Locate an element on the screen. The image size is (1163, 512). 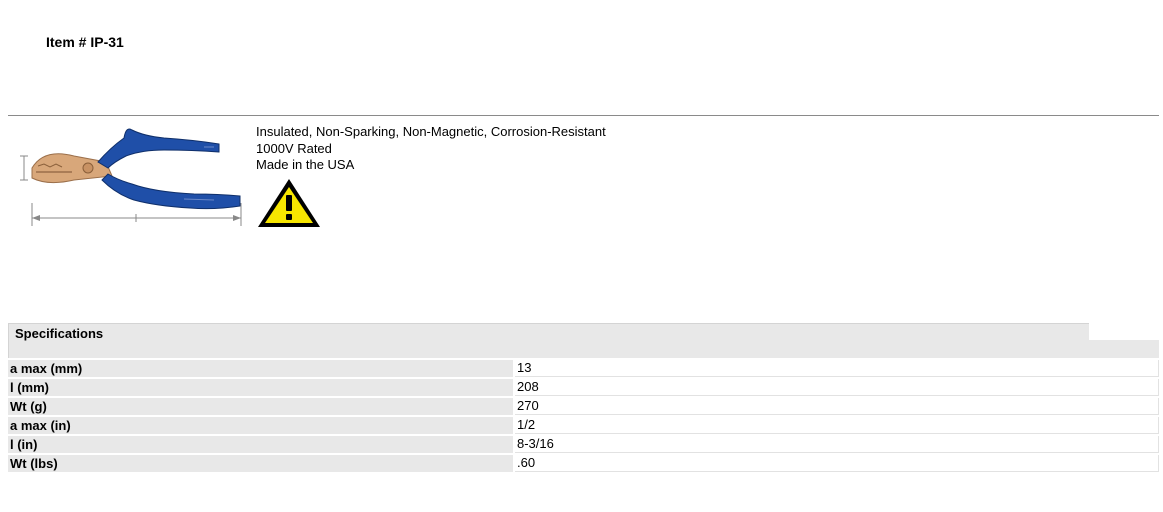
spec-value: 208 is located at coordinates (837, 387).